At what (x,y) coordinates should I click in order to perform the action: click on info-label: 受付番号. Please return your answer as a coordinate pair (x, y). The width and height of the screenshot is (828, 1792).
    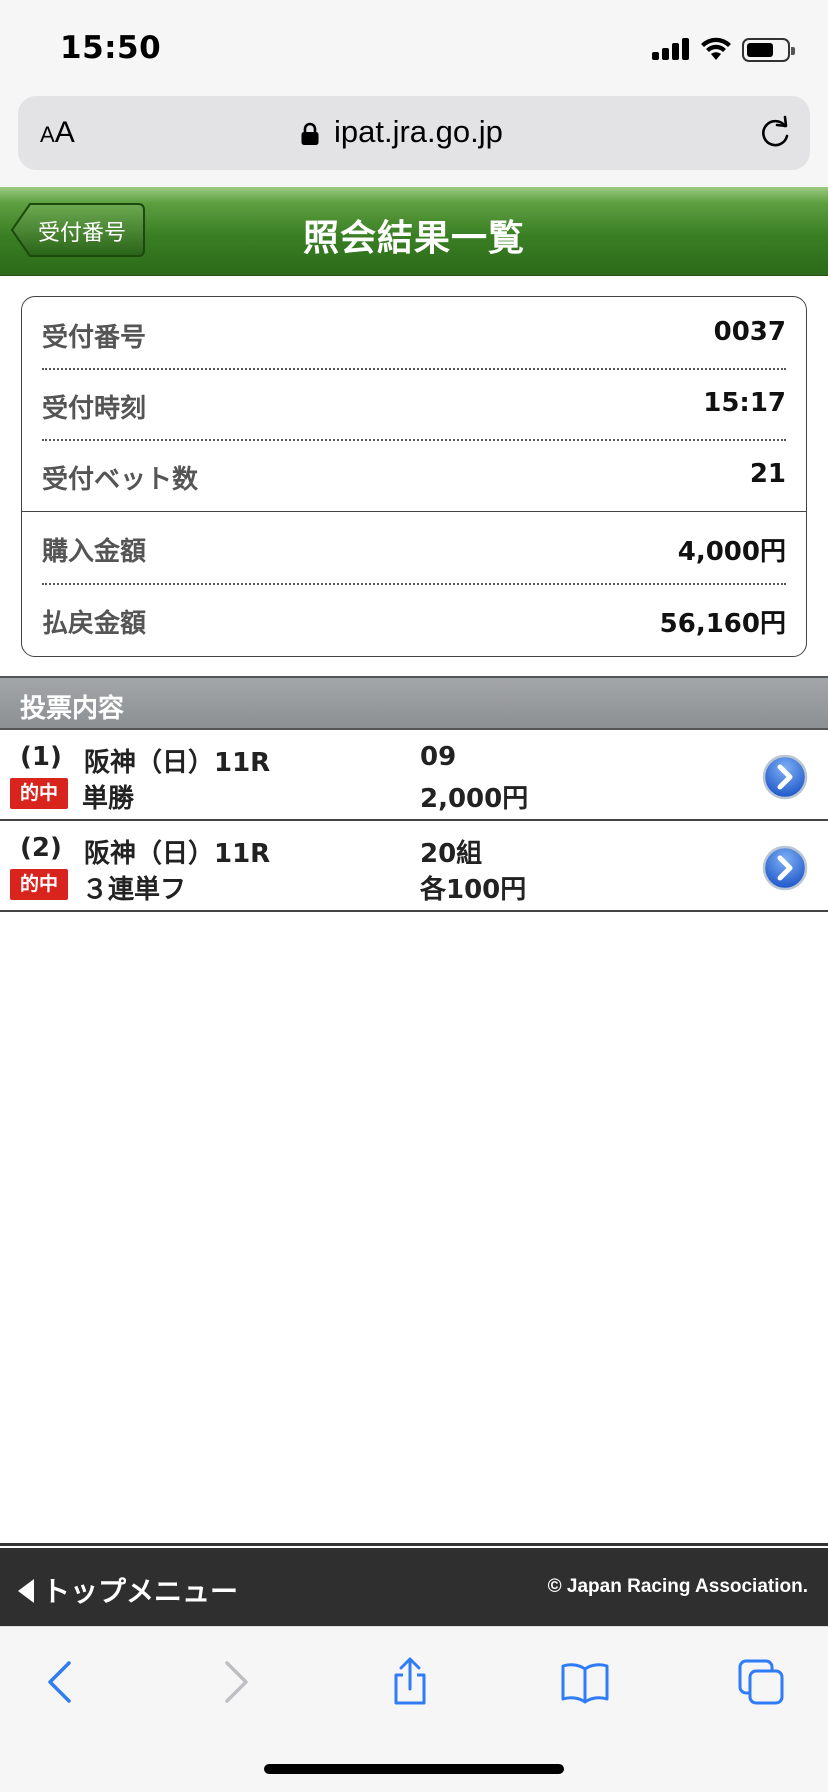
    Looking at the image, I should click on (94, 338).